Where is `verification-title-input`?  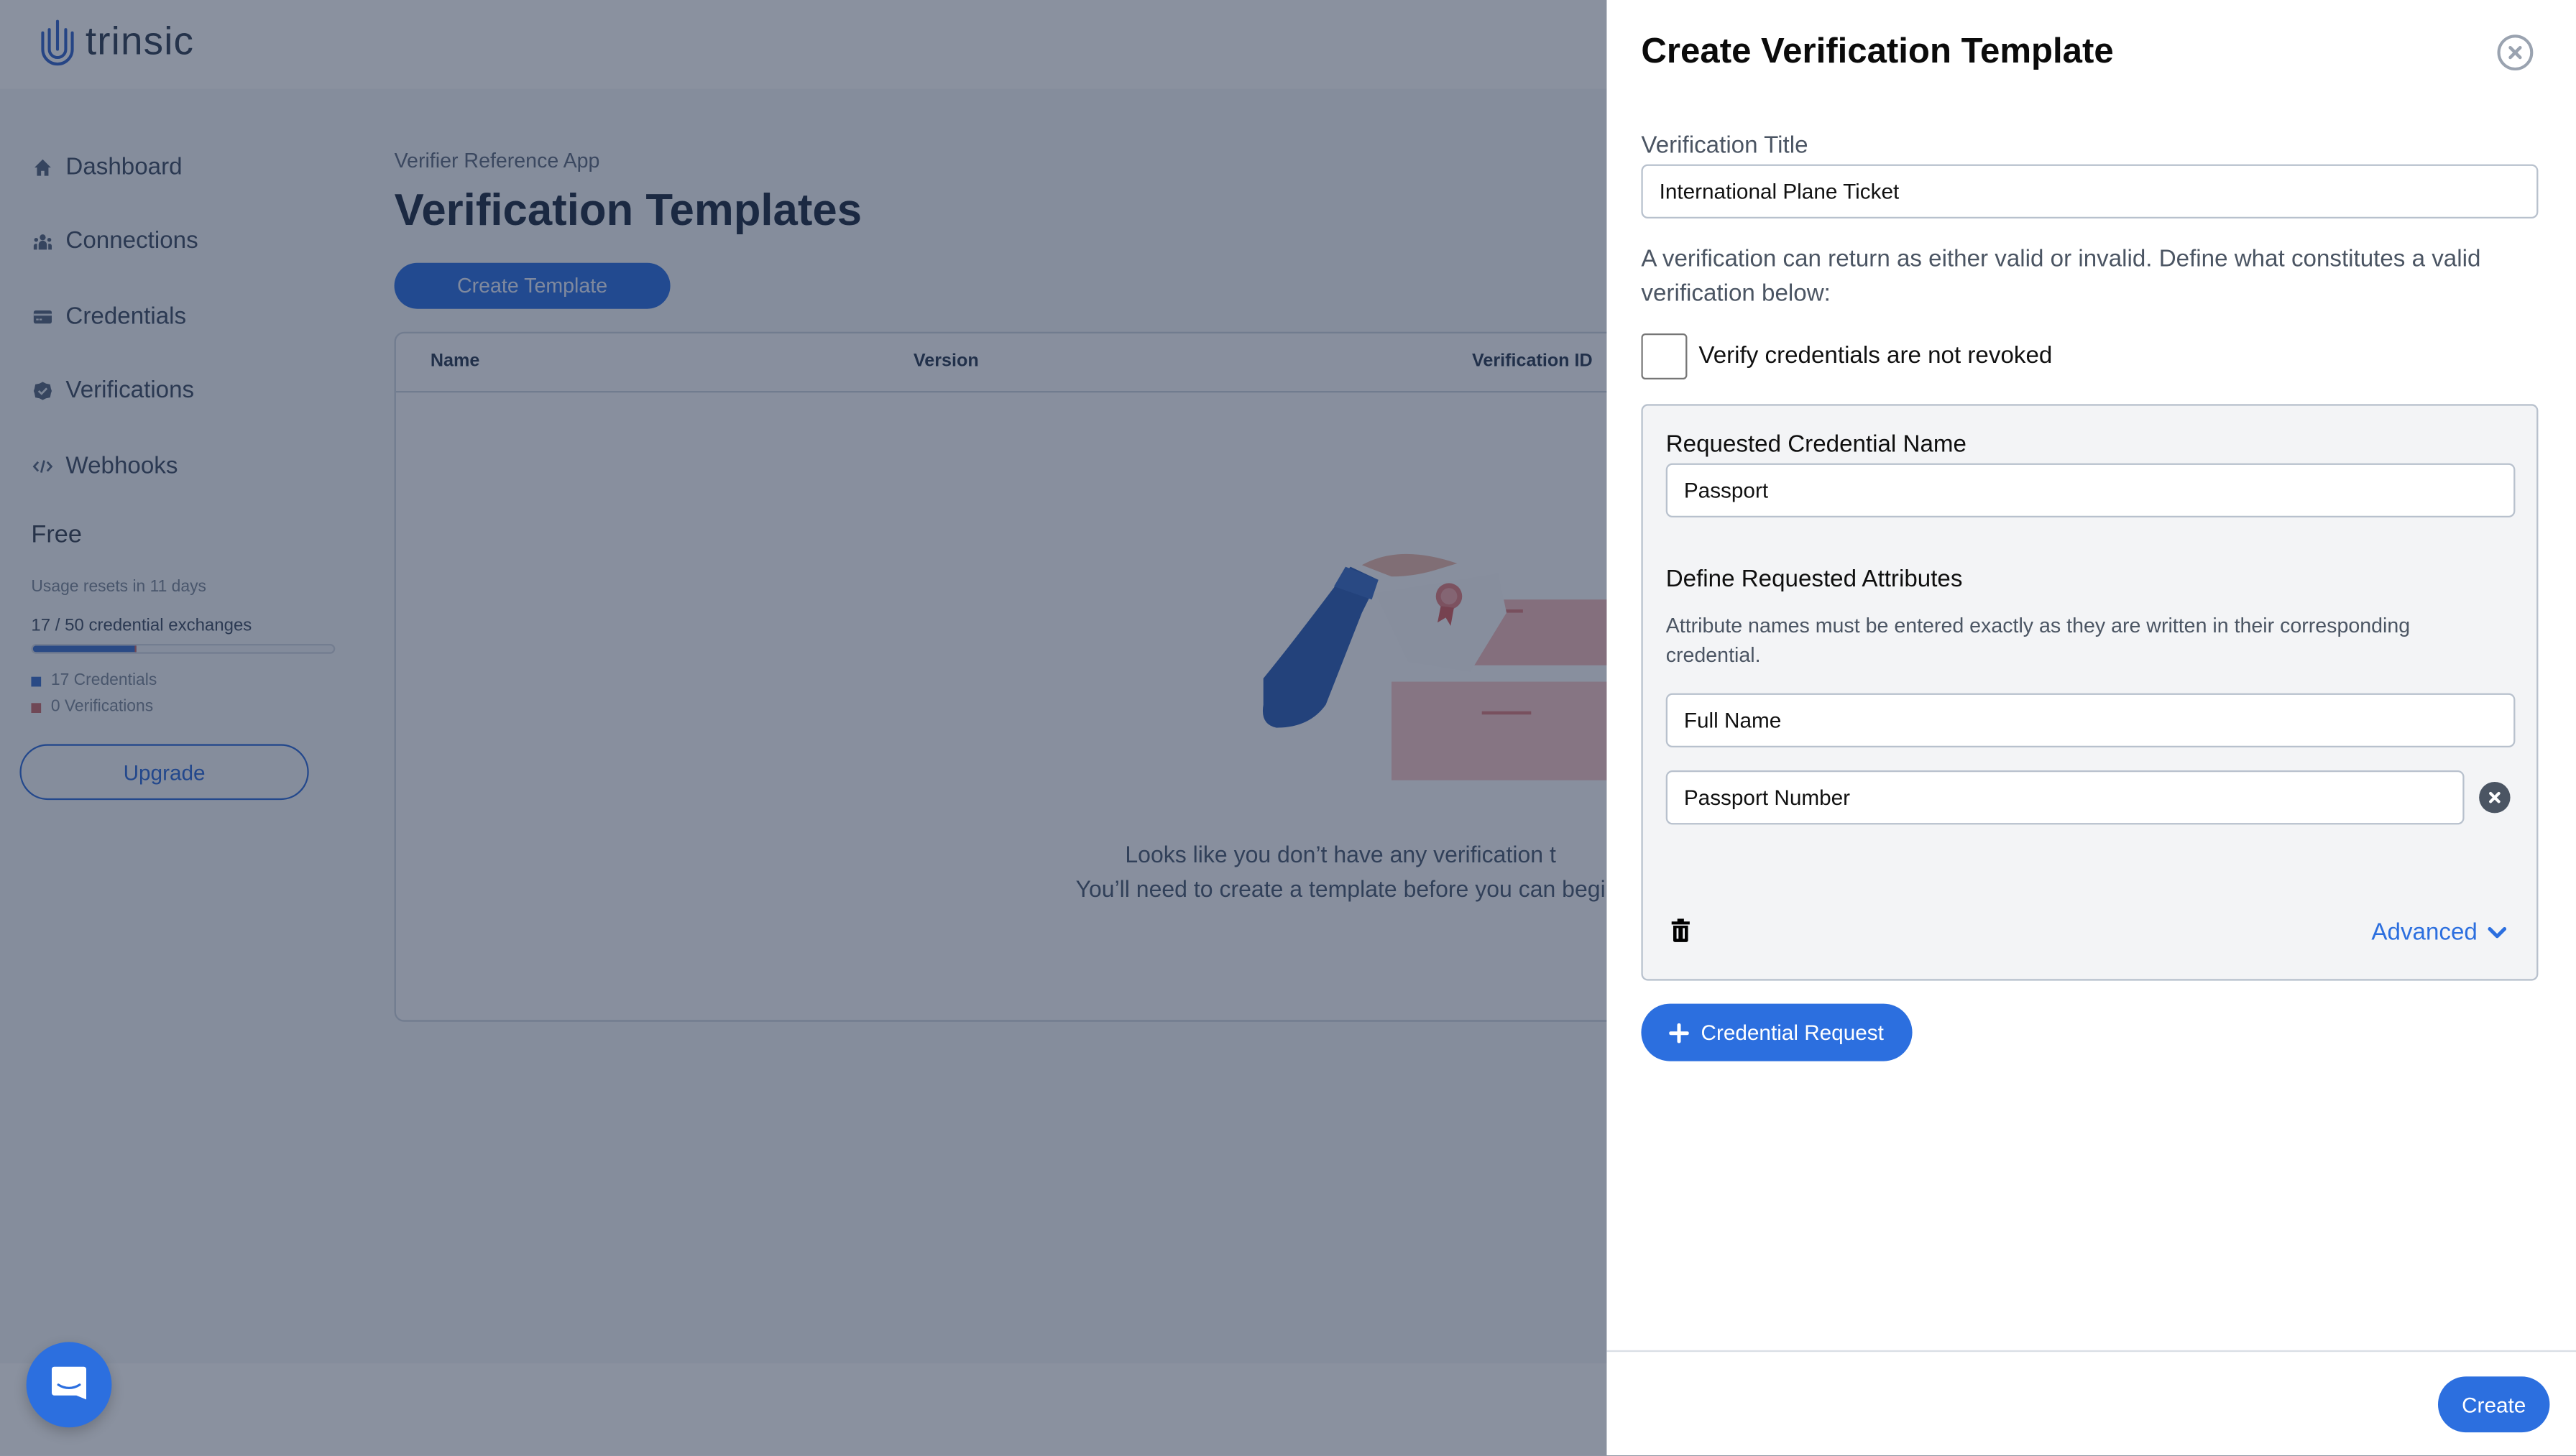
verification-title-input is located at coordinates (2090, 191).